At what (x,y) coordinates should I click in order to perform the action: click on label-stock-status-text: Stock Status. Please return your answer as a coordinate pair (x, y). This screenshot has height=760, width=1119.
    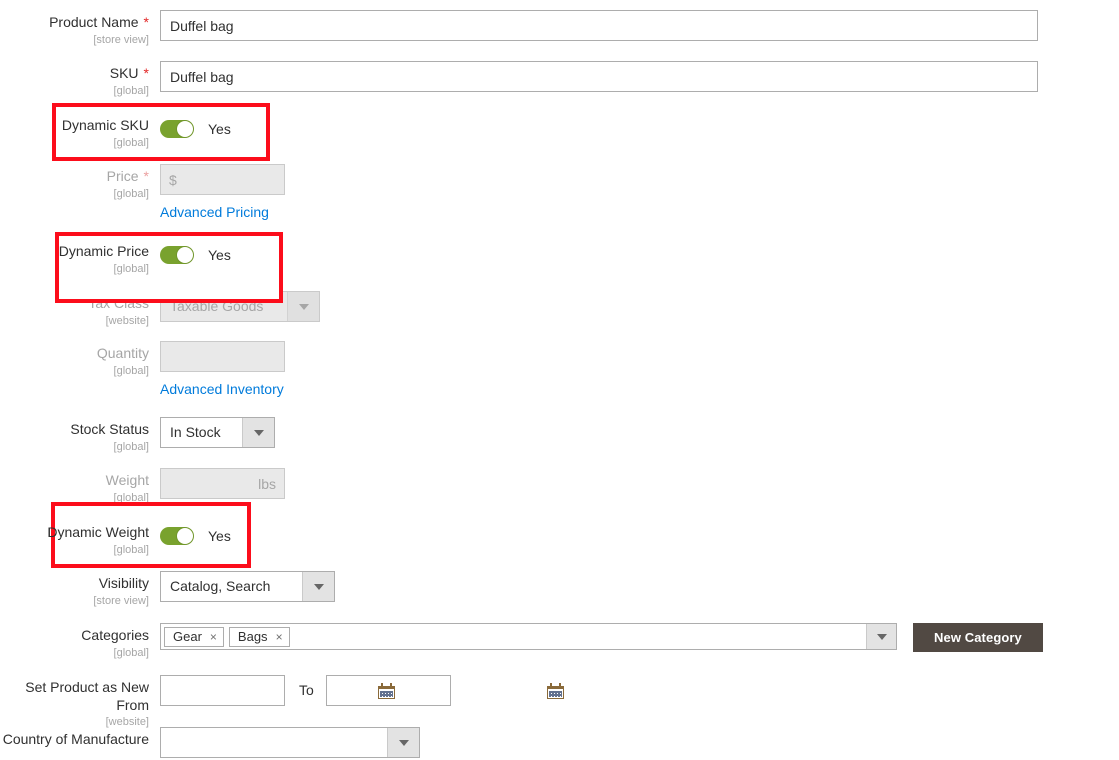
    Looking at the image, I should click on (109, 429).